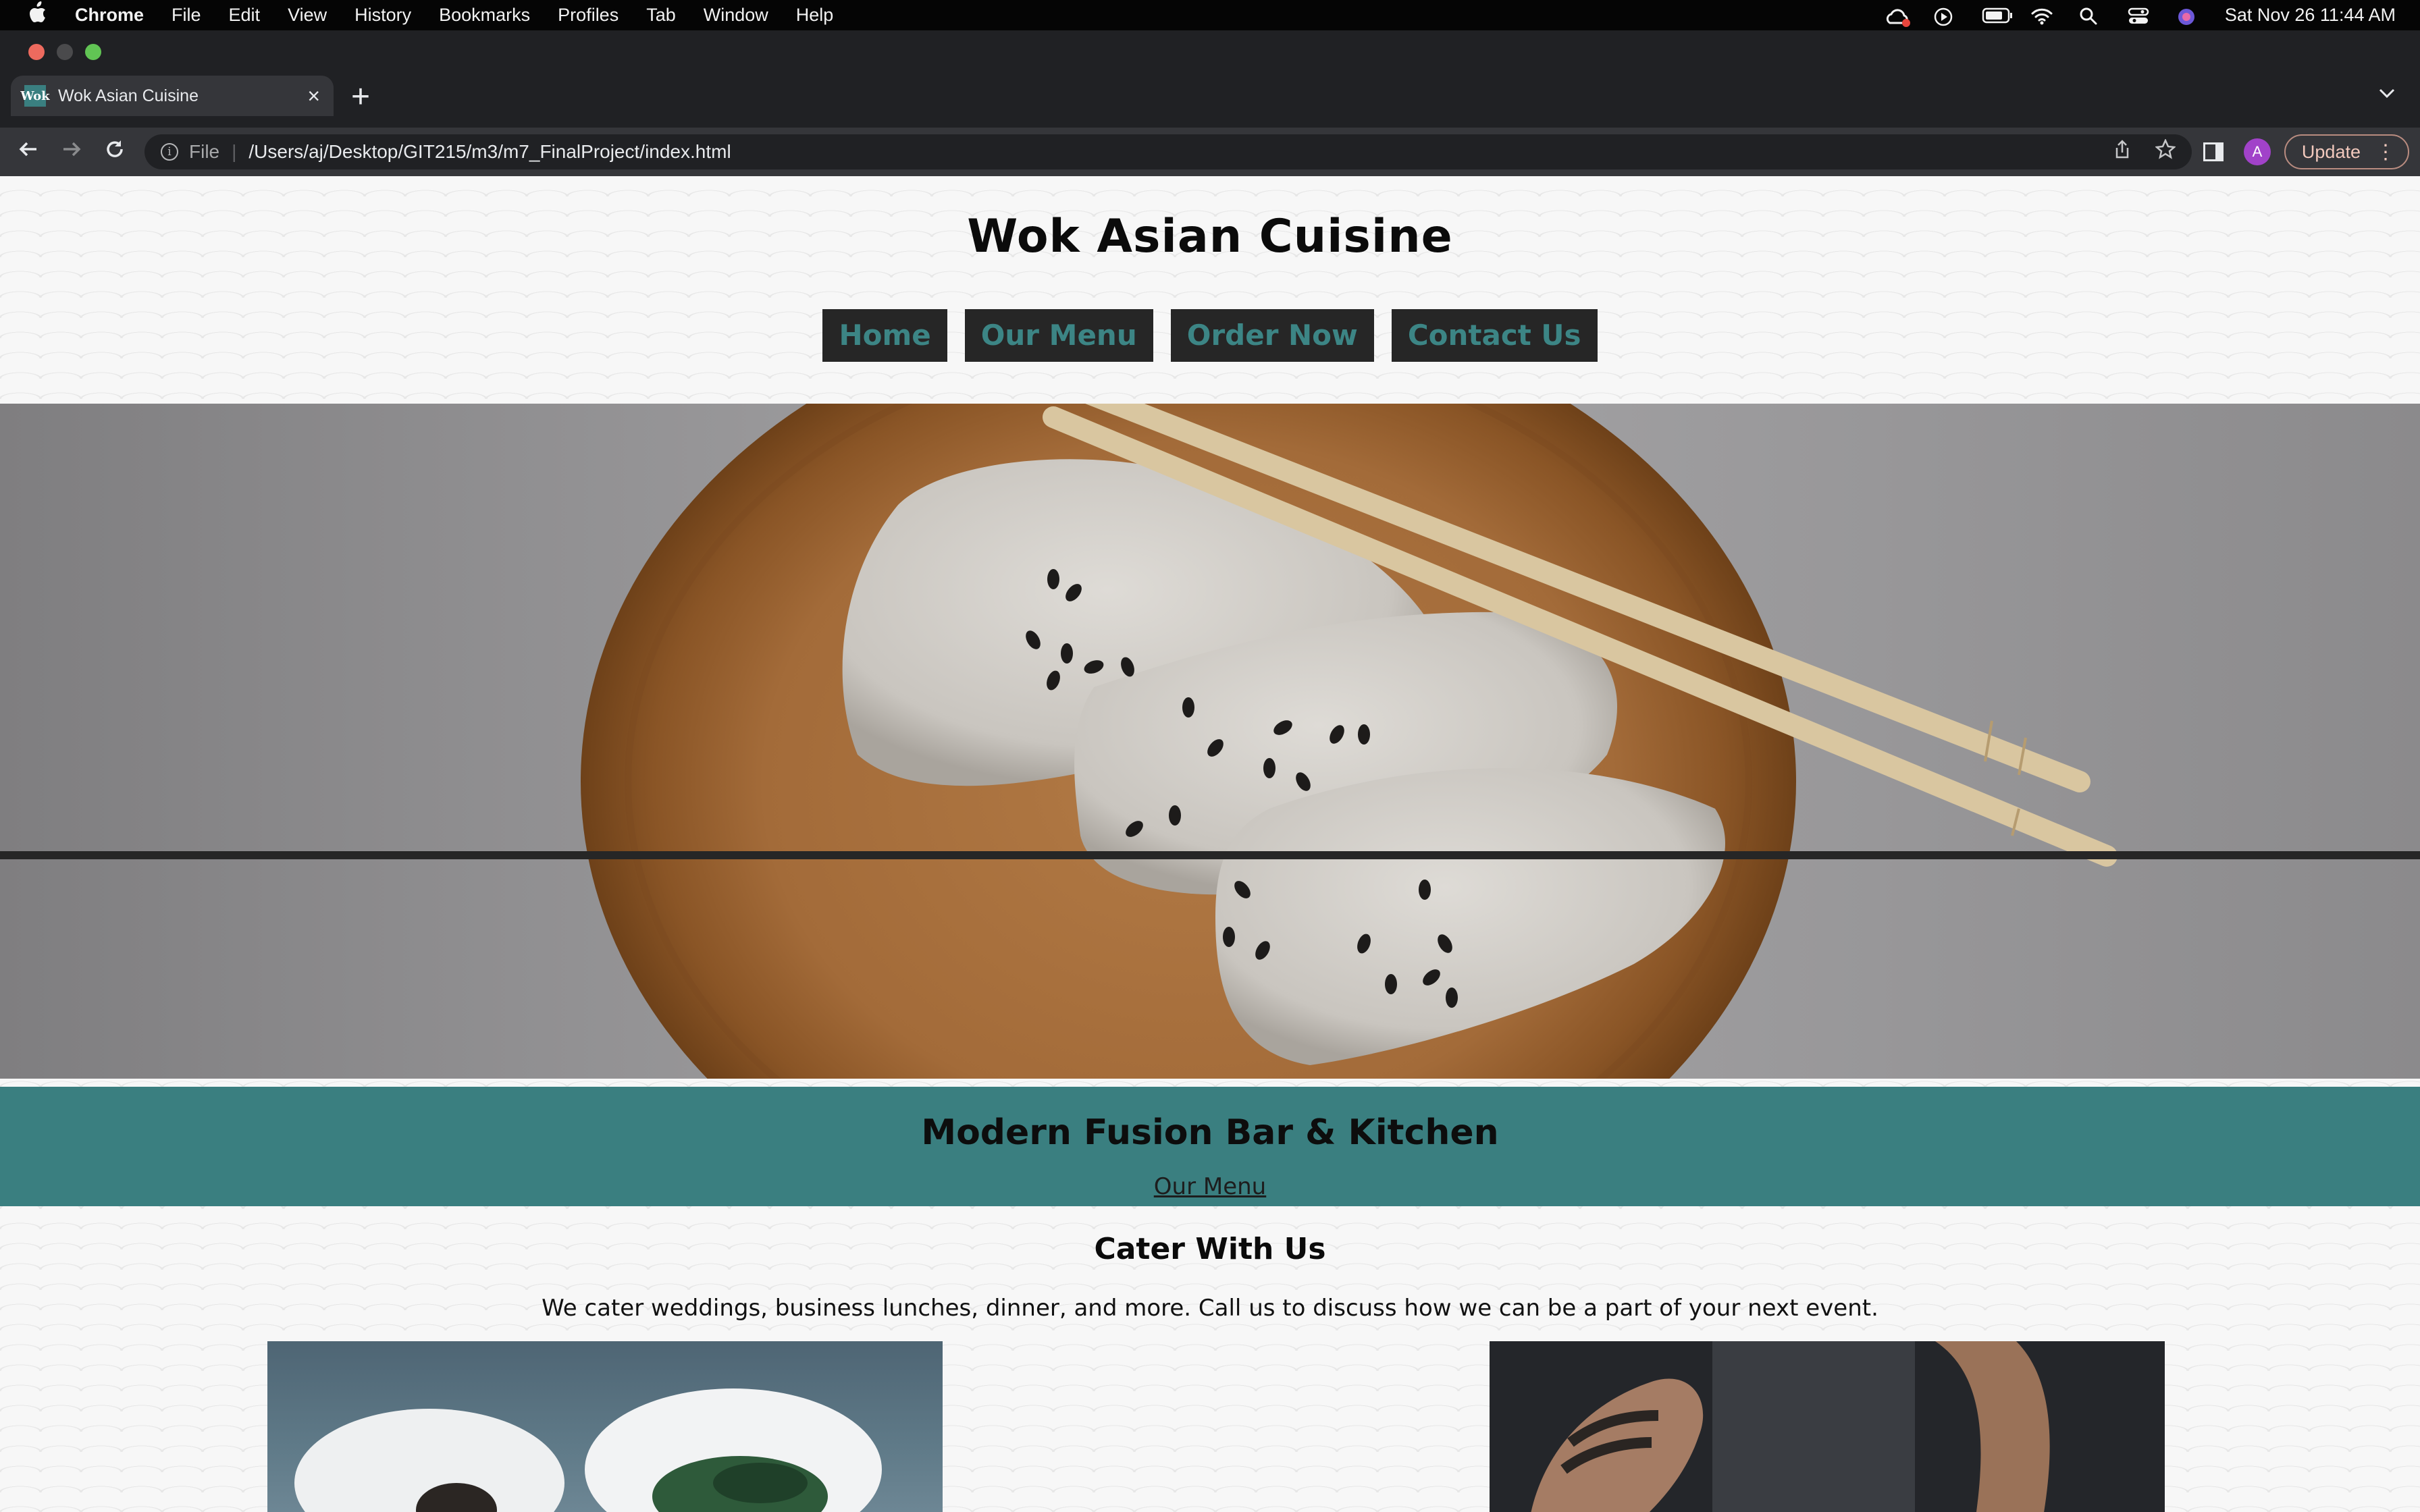 This screenshot has height=1512, width=2420. Describe the element at coordinates (128, 95) in the screenshot. I see `tab-title: Wok Asian Cuisine` at that location.